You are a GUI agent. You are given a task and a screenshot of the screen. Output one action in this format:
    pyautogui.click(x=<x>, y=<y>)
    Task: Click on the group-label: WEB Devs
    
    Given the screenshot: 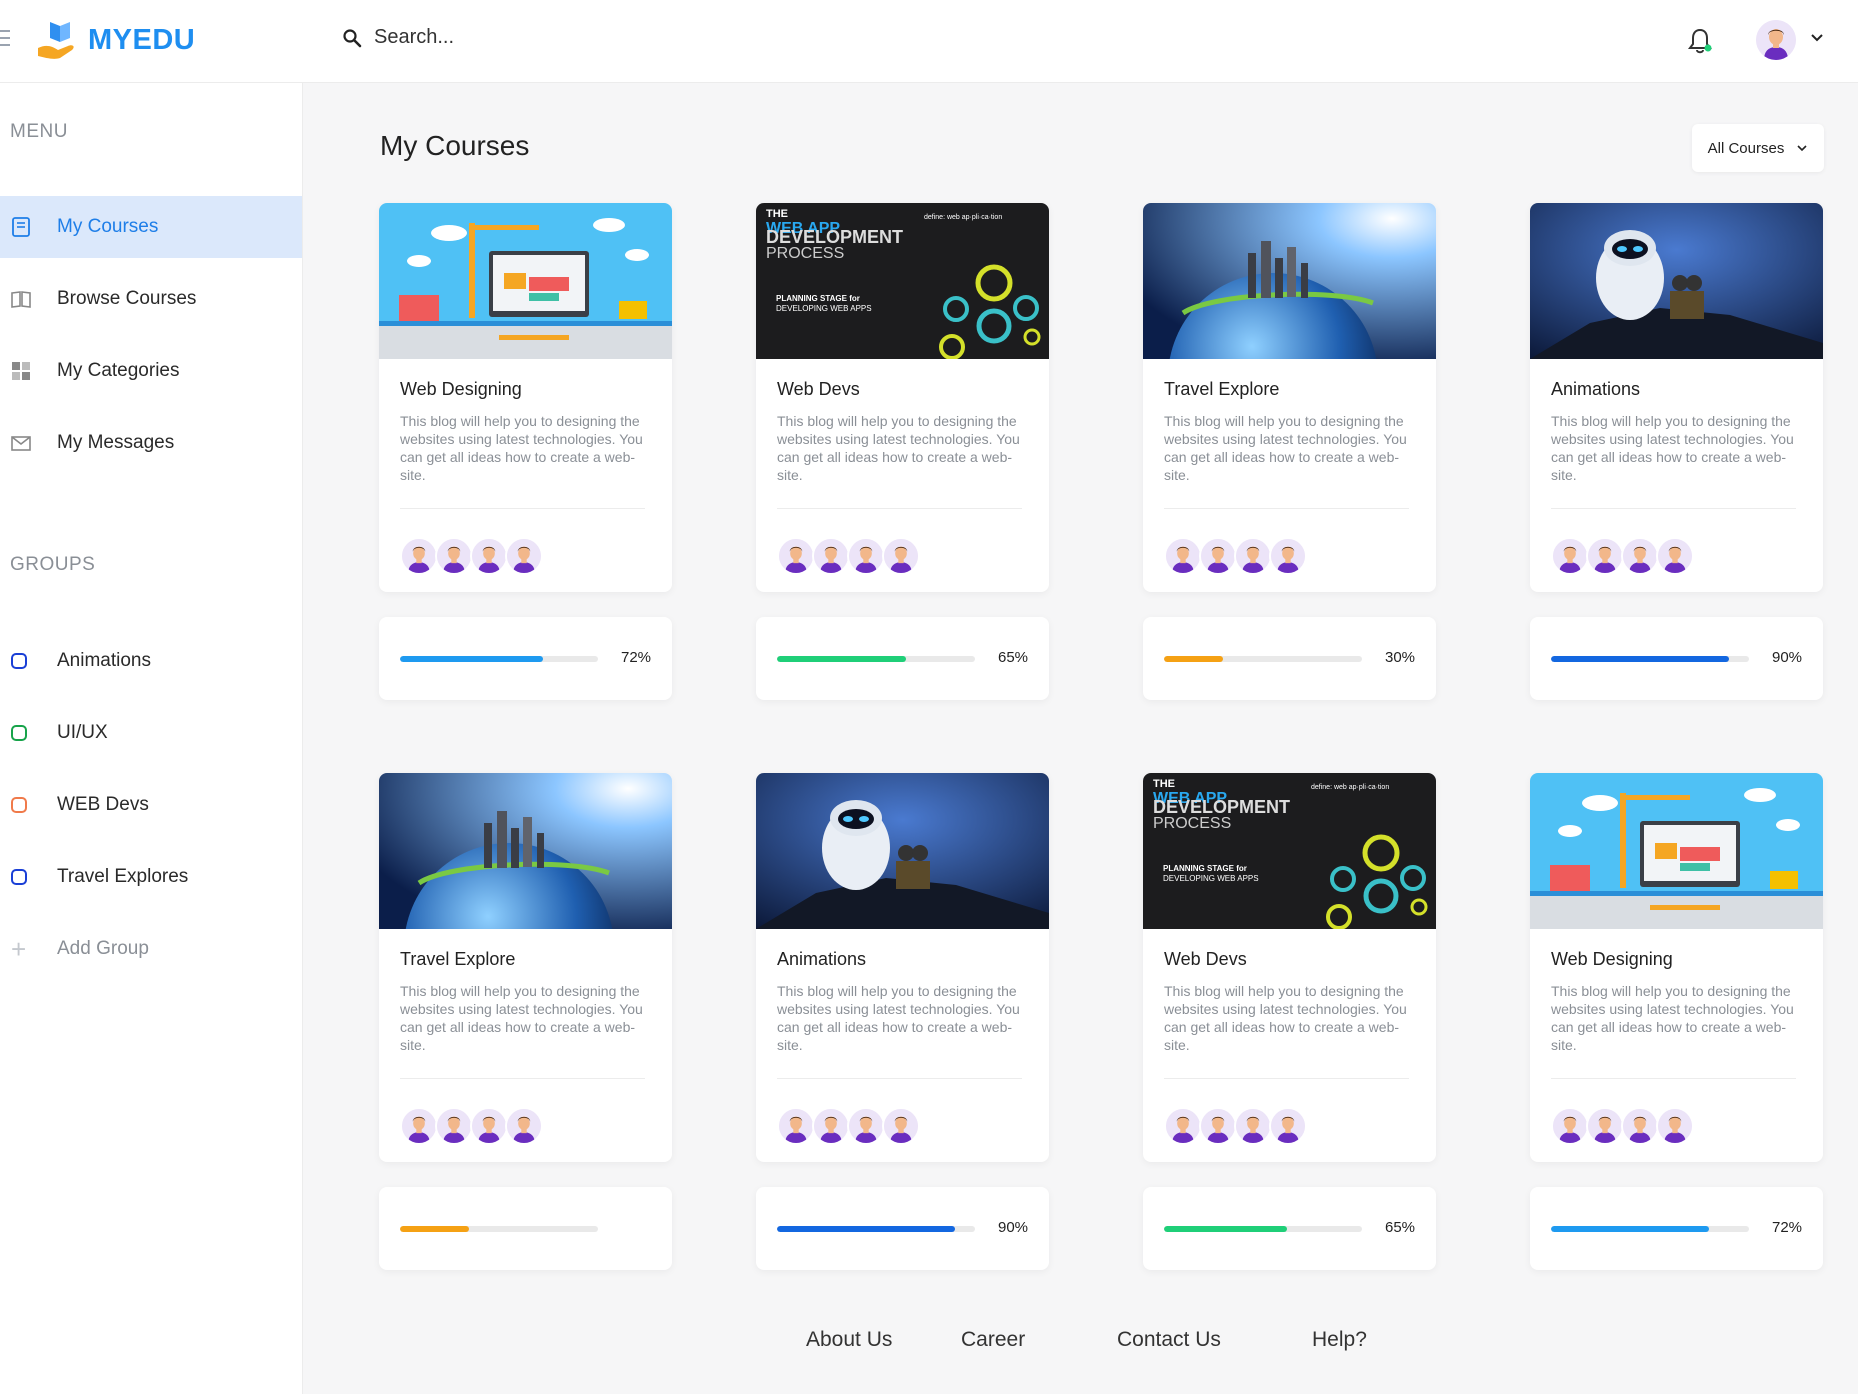 What is the action you would take?
    pyautogui.click(x=103, y=804)
    